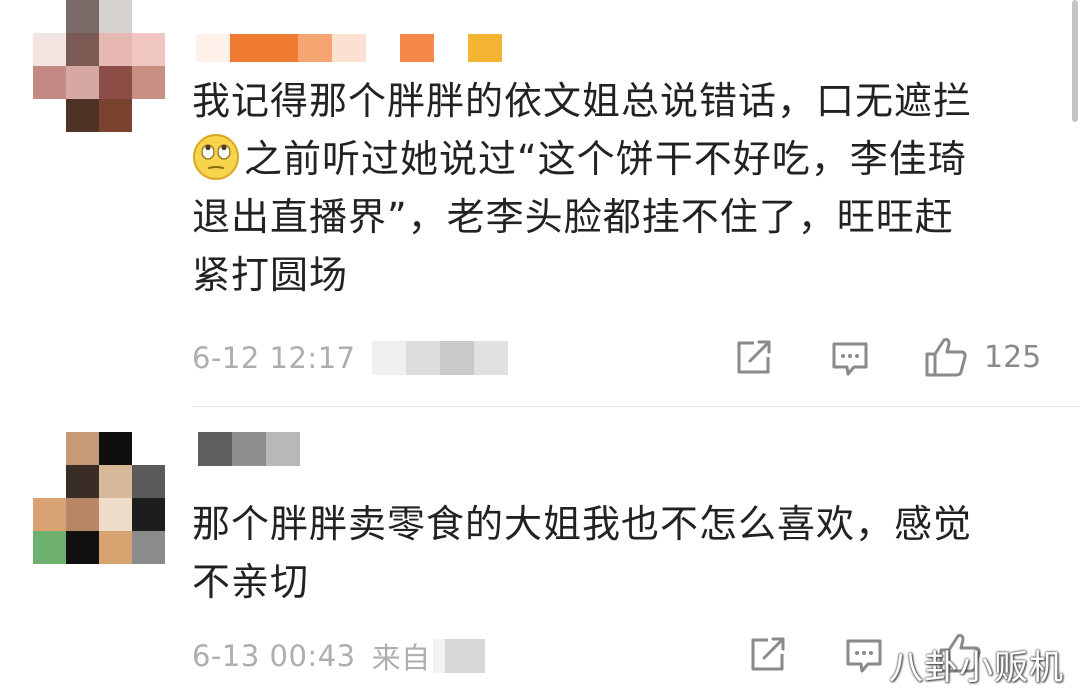 This screenshot has height=698, width=1080. What do you see at coordinates (622, 553) in the screenshot?
I see `comment-text: 那个胖胖卖零食的大姐我也不怎么喜欢，感觉 不亲切` at bounding box center [622, 553].